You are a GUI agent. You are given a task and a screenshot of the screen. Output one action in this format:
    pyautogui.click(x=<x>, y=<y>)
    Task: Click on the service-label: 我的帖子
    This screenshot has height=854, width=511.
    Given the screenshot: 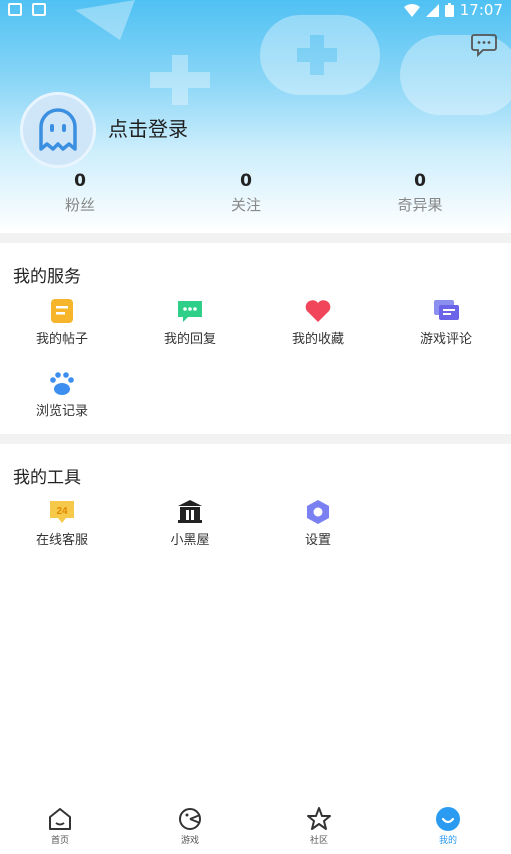 What is the action you would take?
    pyautogui.click(x=61, y=339)
    